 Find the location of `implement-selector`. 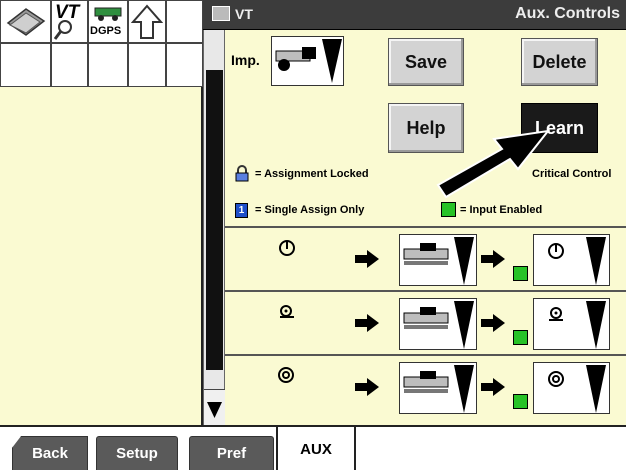

implement-selector is located at coordinates (307, 61).